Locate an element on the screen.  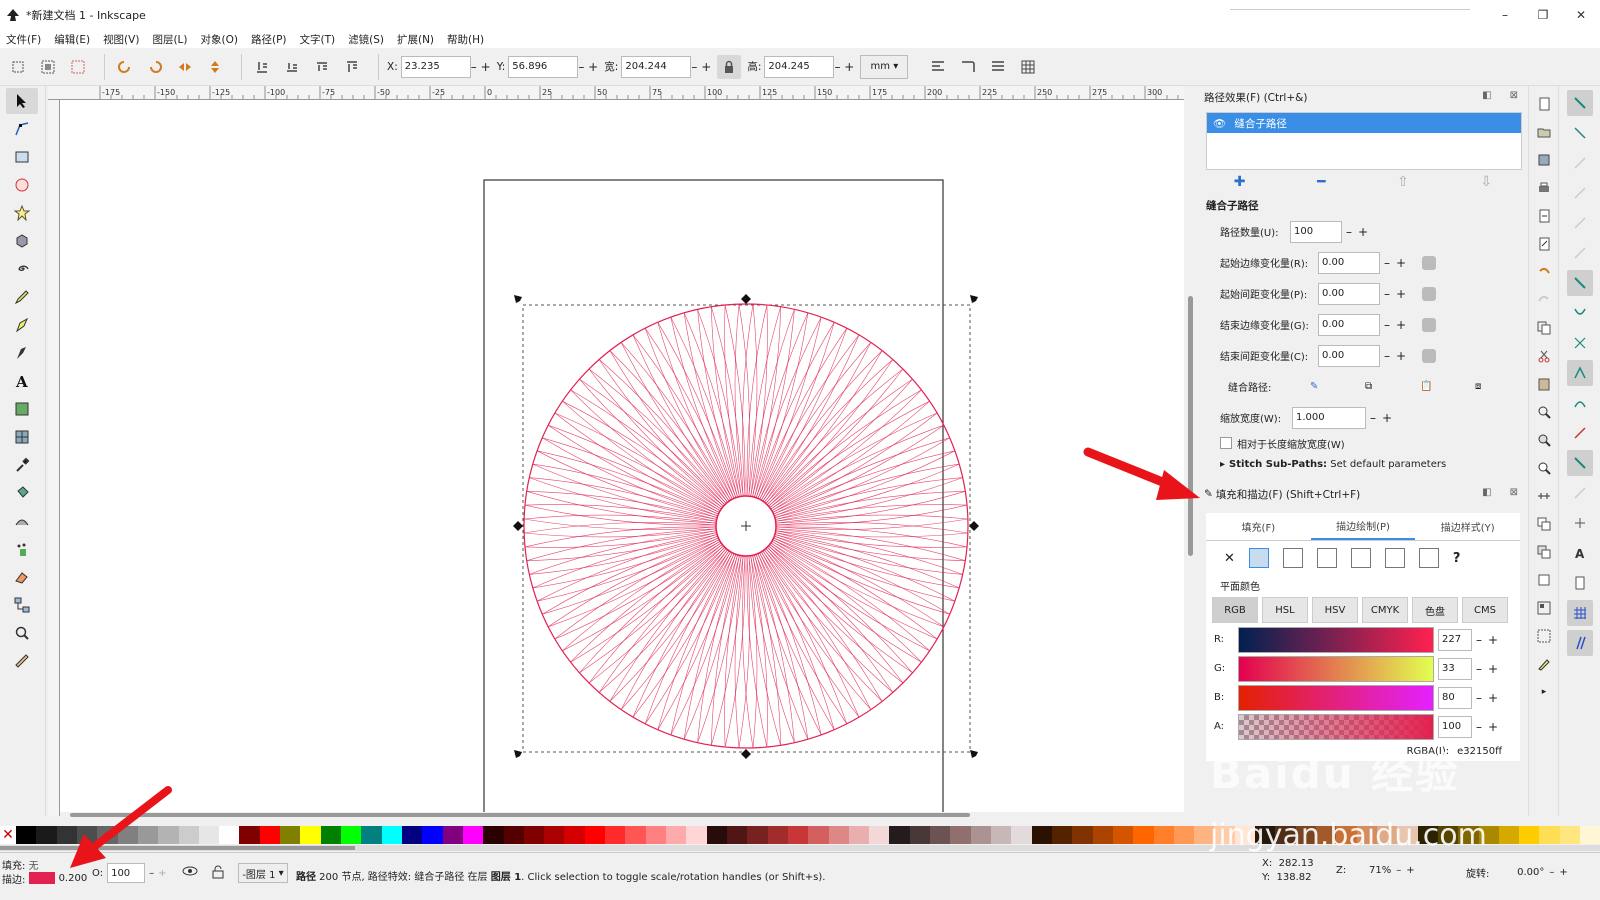
height-stepper: – + is located at coordinates (844, 67).